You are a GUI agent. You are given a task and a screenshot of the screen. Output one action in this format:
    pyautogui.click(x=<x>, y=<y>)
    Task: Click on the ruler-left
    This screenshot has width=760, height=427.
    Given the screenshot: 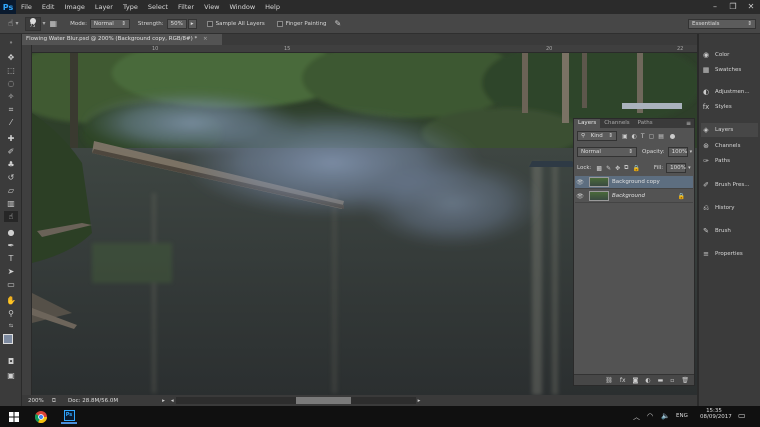 What is the action you would take?
    pyautogui.click(x=27, y=220)
    